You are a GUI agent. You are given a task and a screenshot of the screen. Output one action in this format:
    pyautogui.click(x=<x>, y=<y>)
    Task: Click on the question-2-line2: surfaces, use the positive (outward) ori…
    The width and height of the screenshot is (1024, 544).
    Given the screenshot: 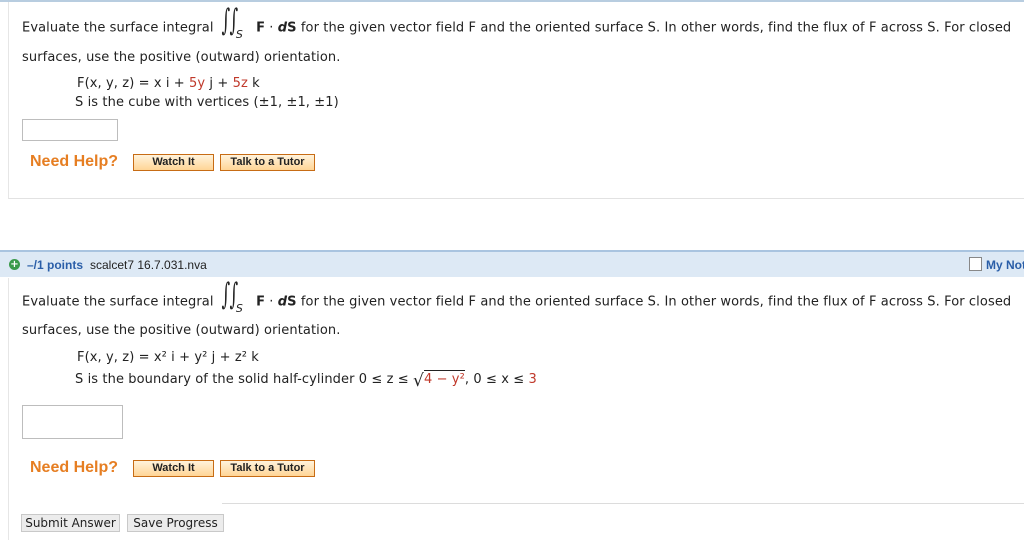 What is the action you would take?
    pyautogui.click(x=181, y=330)
    